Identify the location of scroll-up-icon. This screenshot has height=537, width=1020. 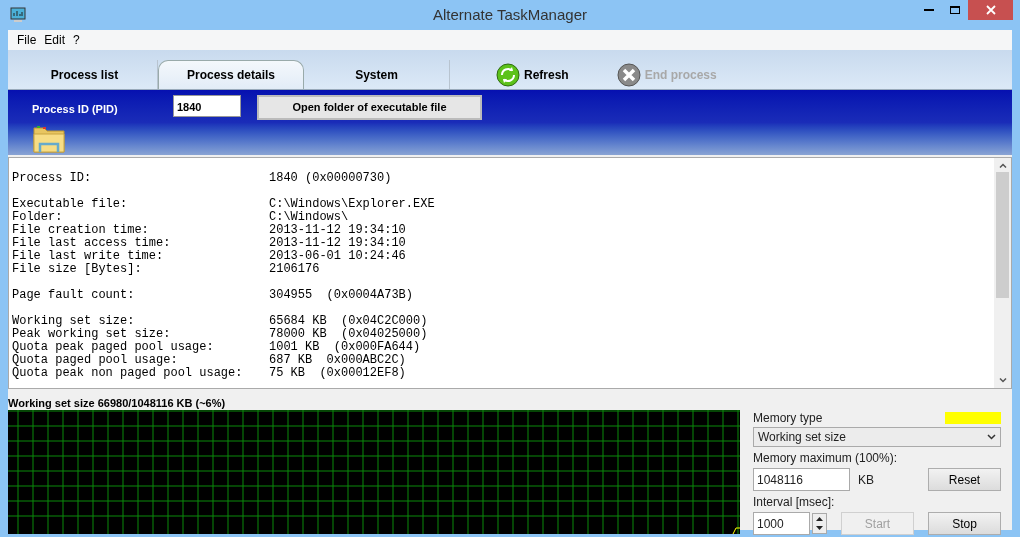
(1002, 165).